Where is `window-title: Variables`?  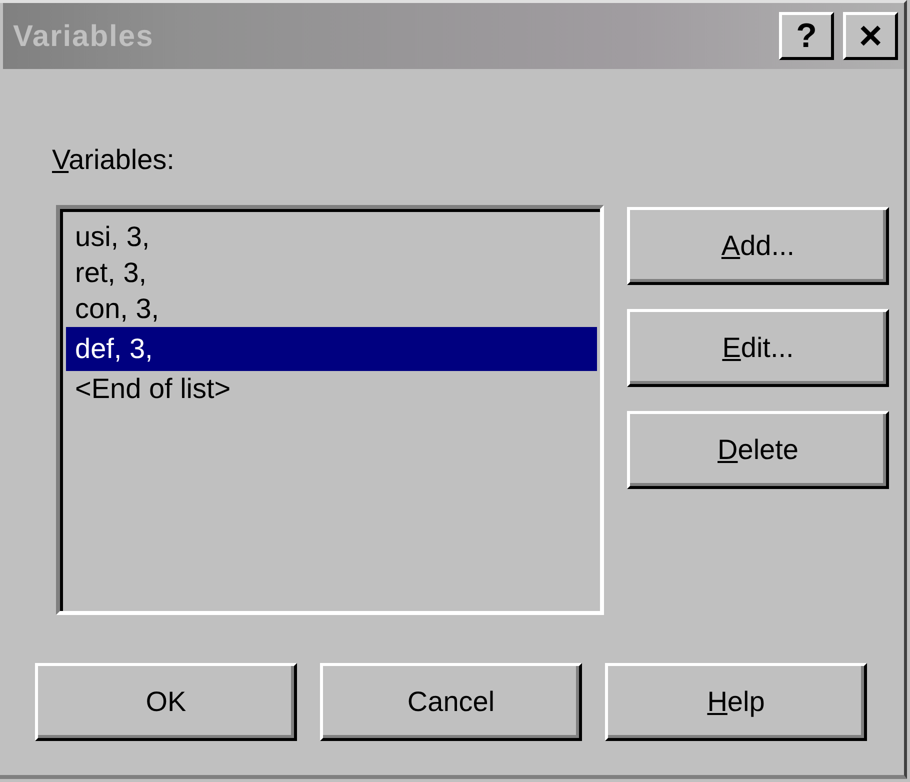 window-title: Variables is located at coordinates (83, 36).